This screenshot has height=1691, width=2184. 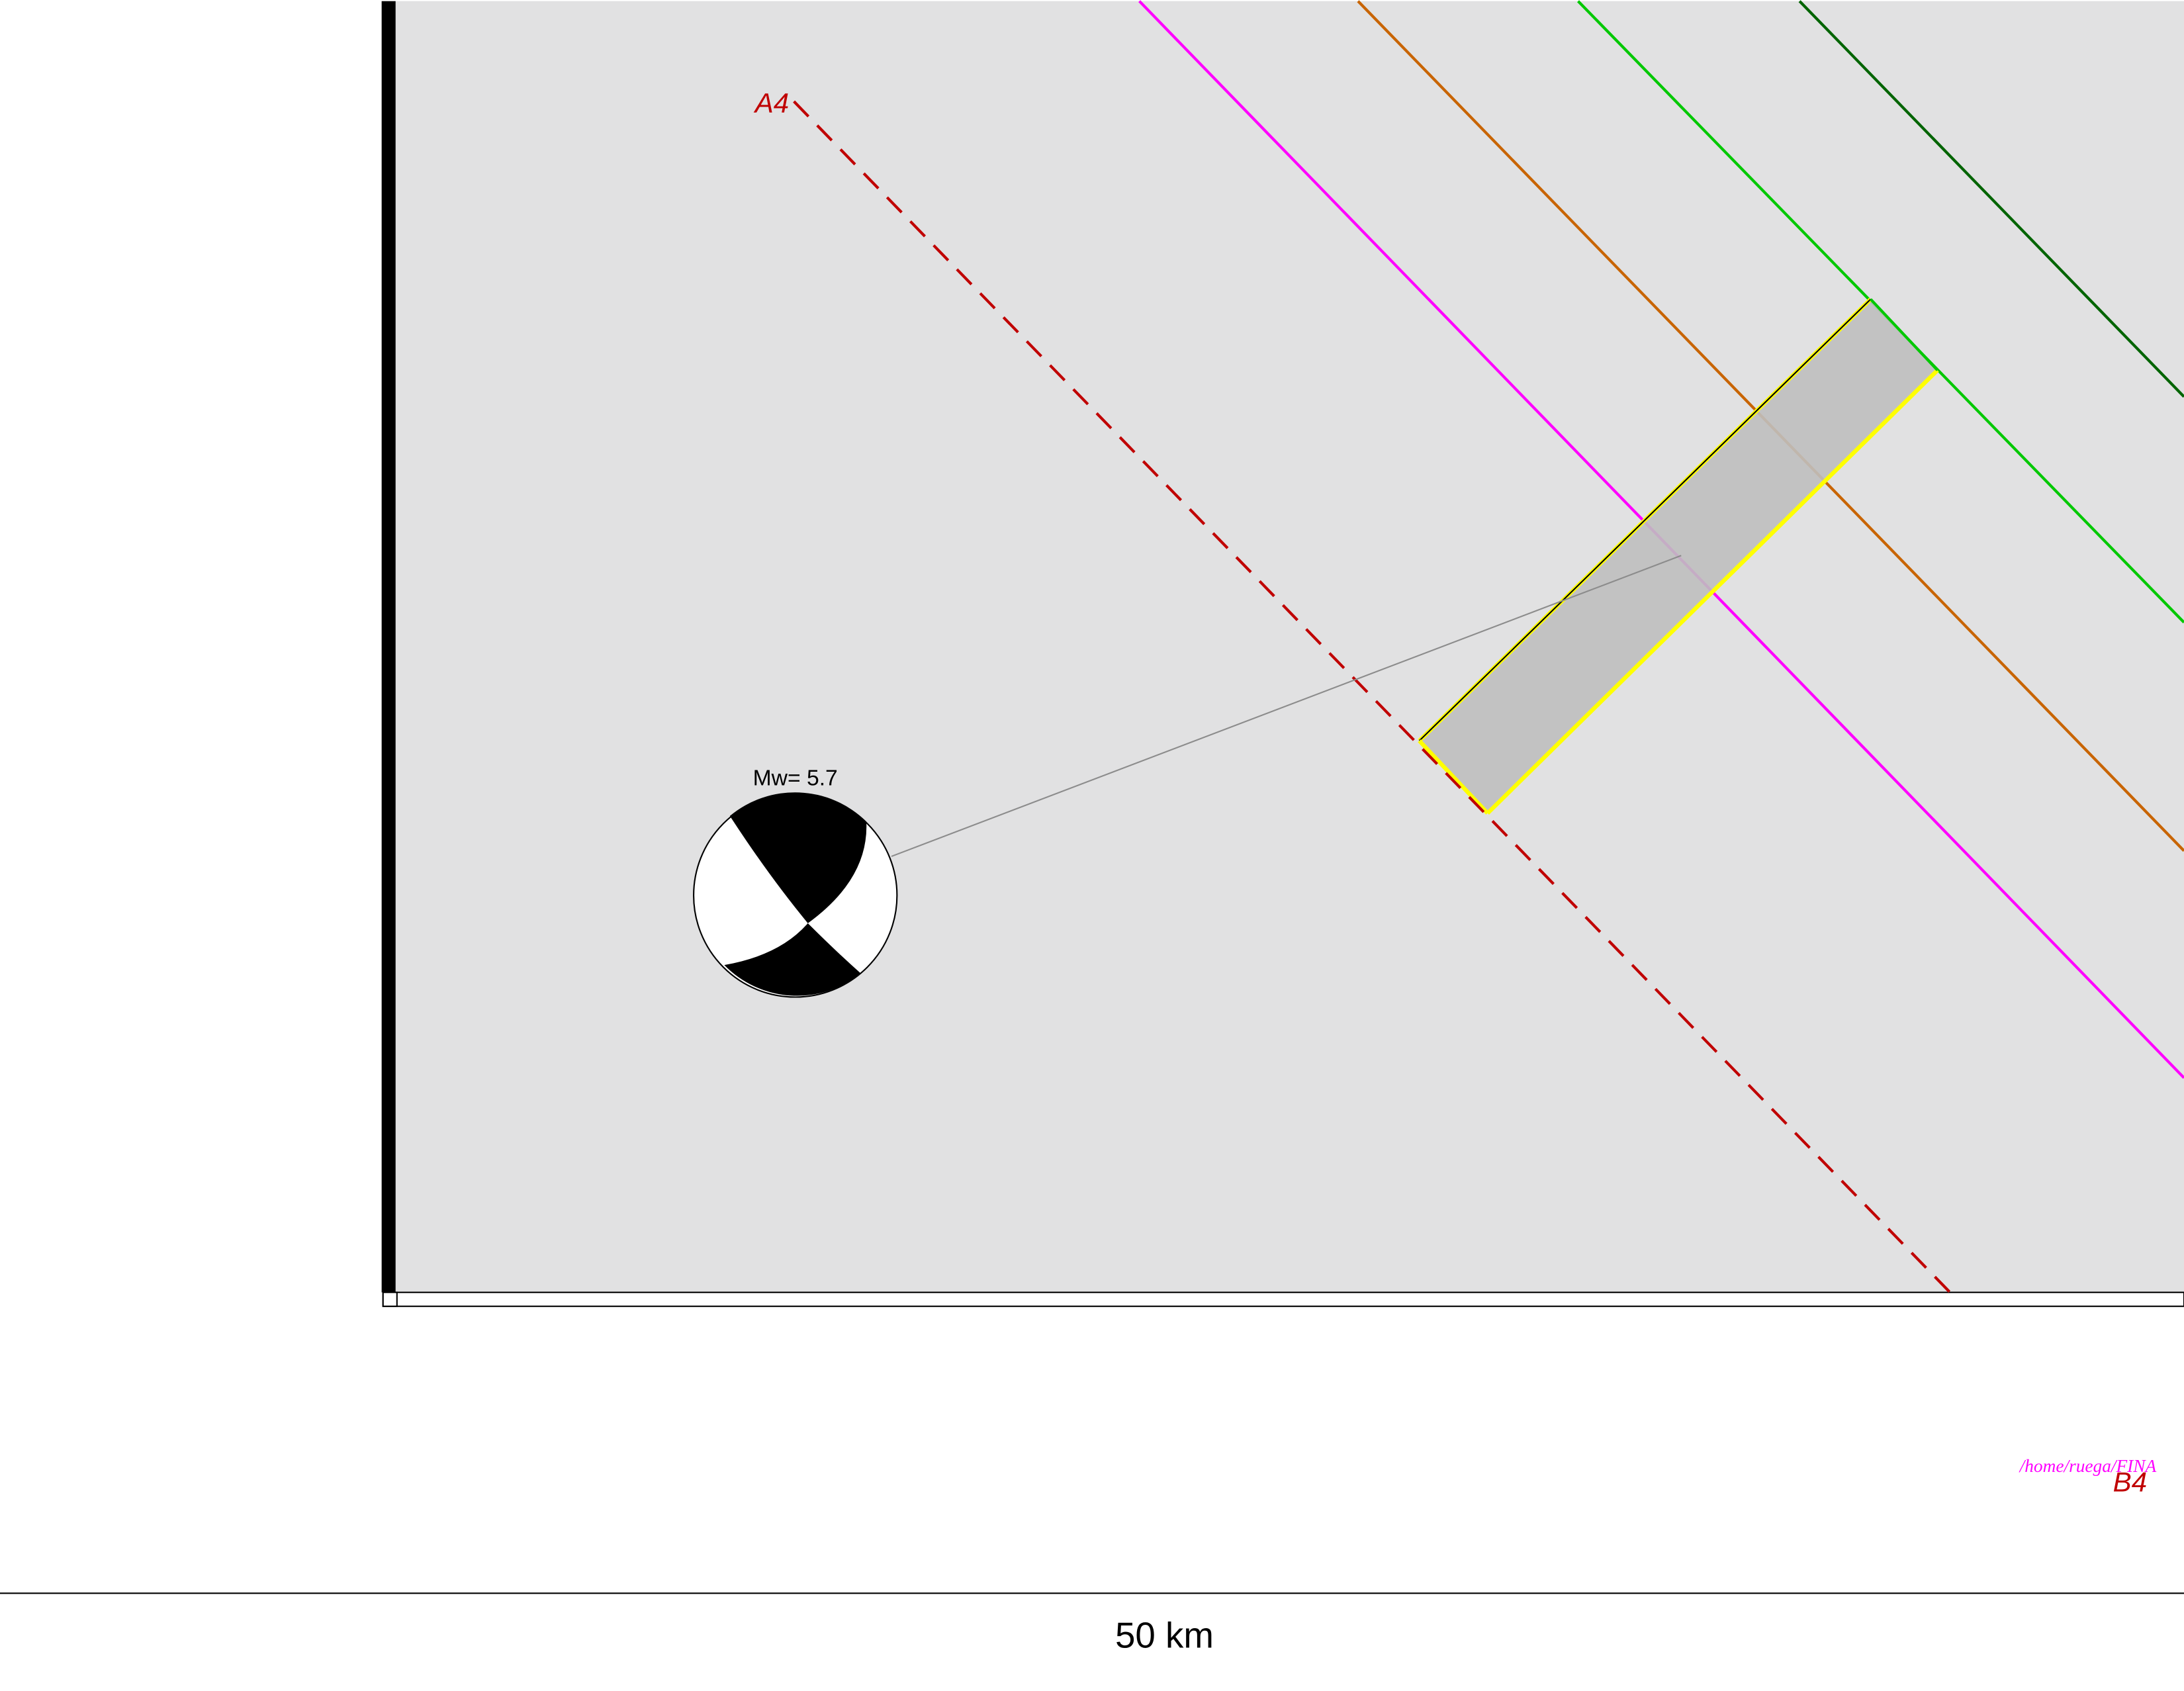 What do you see at coordinates (771, 102) in the screenshot?
I see `profile-start-label: A4` at bounding box center [771, 102].